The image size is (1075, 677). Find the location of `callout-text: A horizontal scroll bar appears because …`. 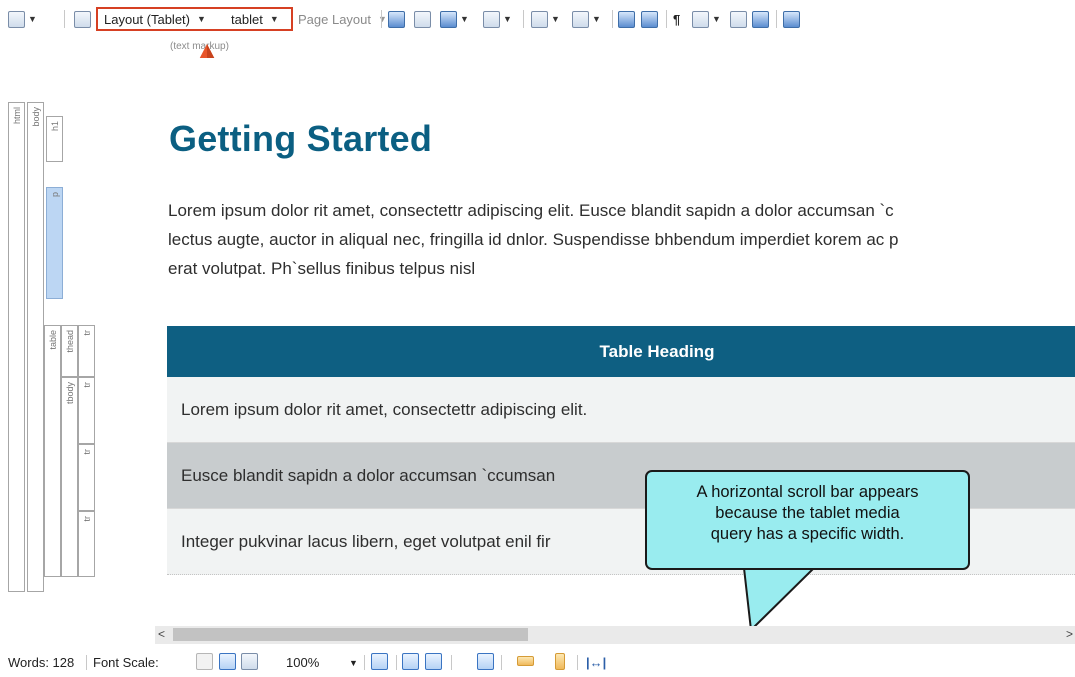

callout-text: A horizontal scroll bar appears because … is located at coordinates (807, 513).